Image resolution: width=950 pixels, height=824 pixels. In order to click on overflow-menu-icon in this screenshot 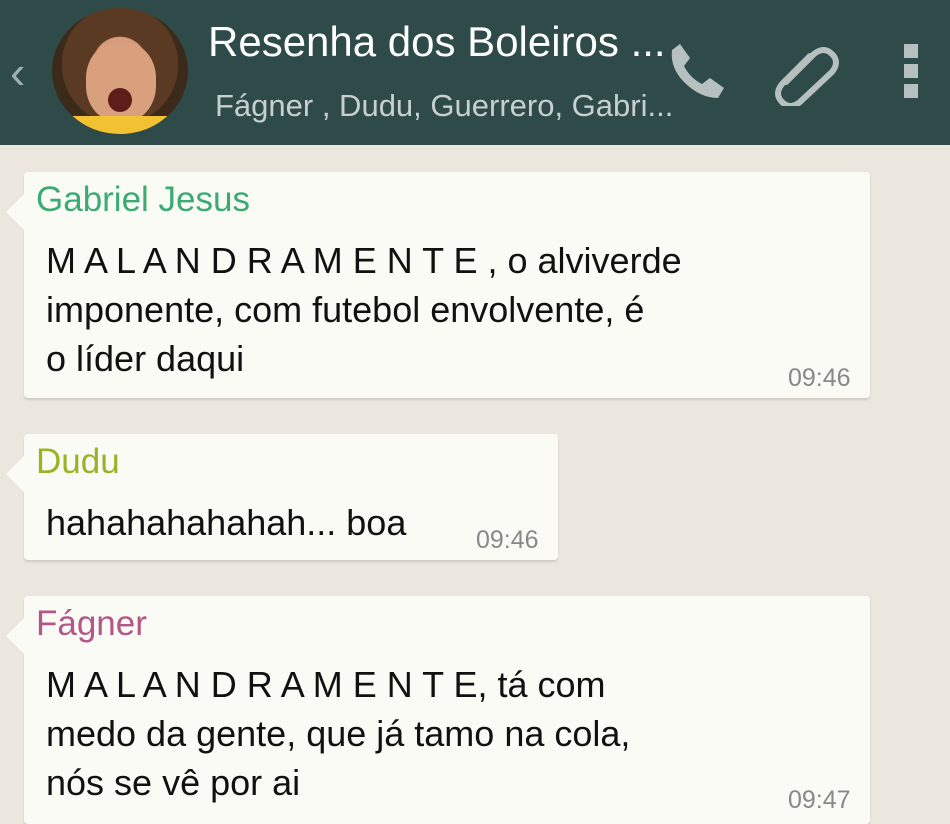, I will do `click(910, 71)`.